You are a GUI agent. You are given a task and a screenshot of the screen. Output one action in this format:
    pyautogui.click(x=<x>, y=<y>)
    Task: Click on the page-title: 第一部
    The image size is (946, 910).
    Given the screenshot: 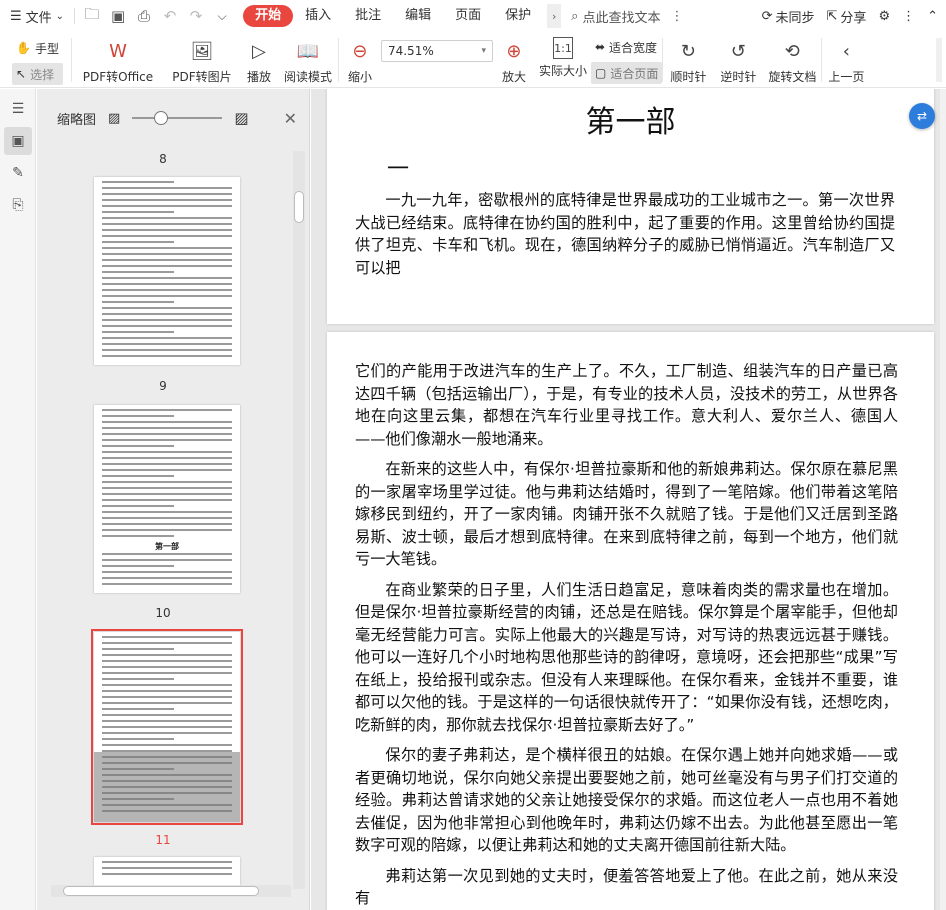 What is the action you would take?
    pyautogui.click(x=630, y=122)
    